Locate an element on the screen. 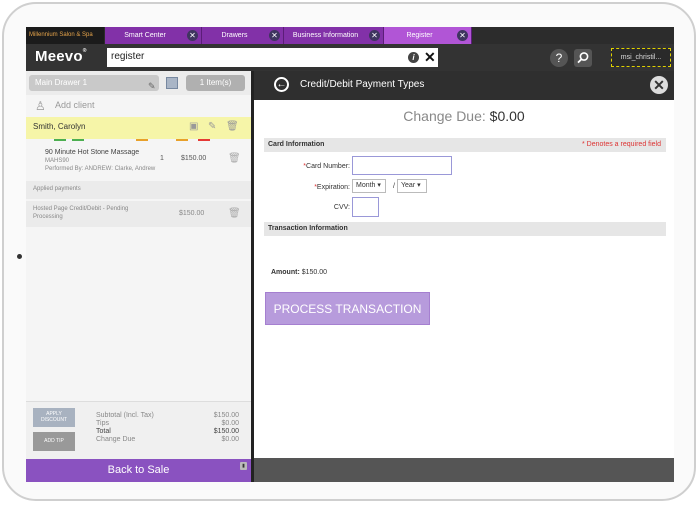 This screenshot has height=505, width=700. tab-business-information: Business Information ✕ is located at coordinates (334, 35).